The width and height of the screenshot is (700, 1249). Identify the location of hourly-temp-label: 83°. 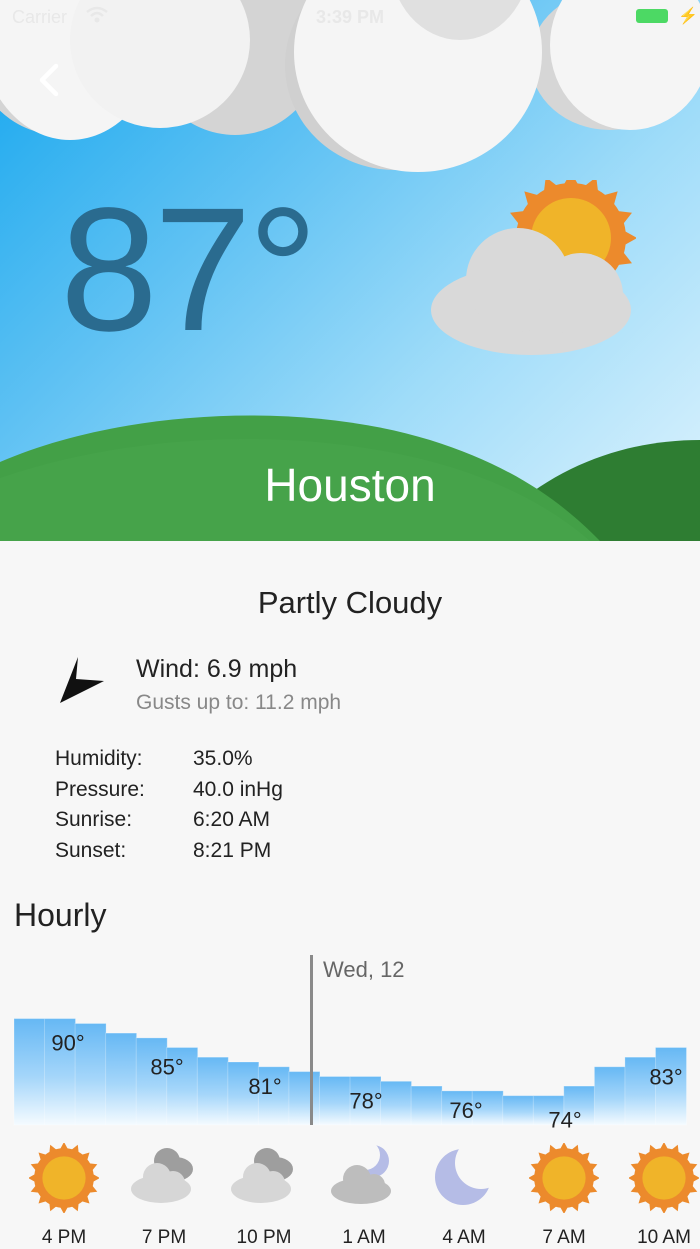
(665, 1076).